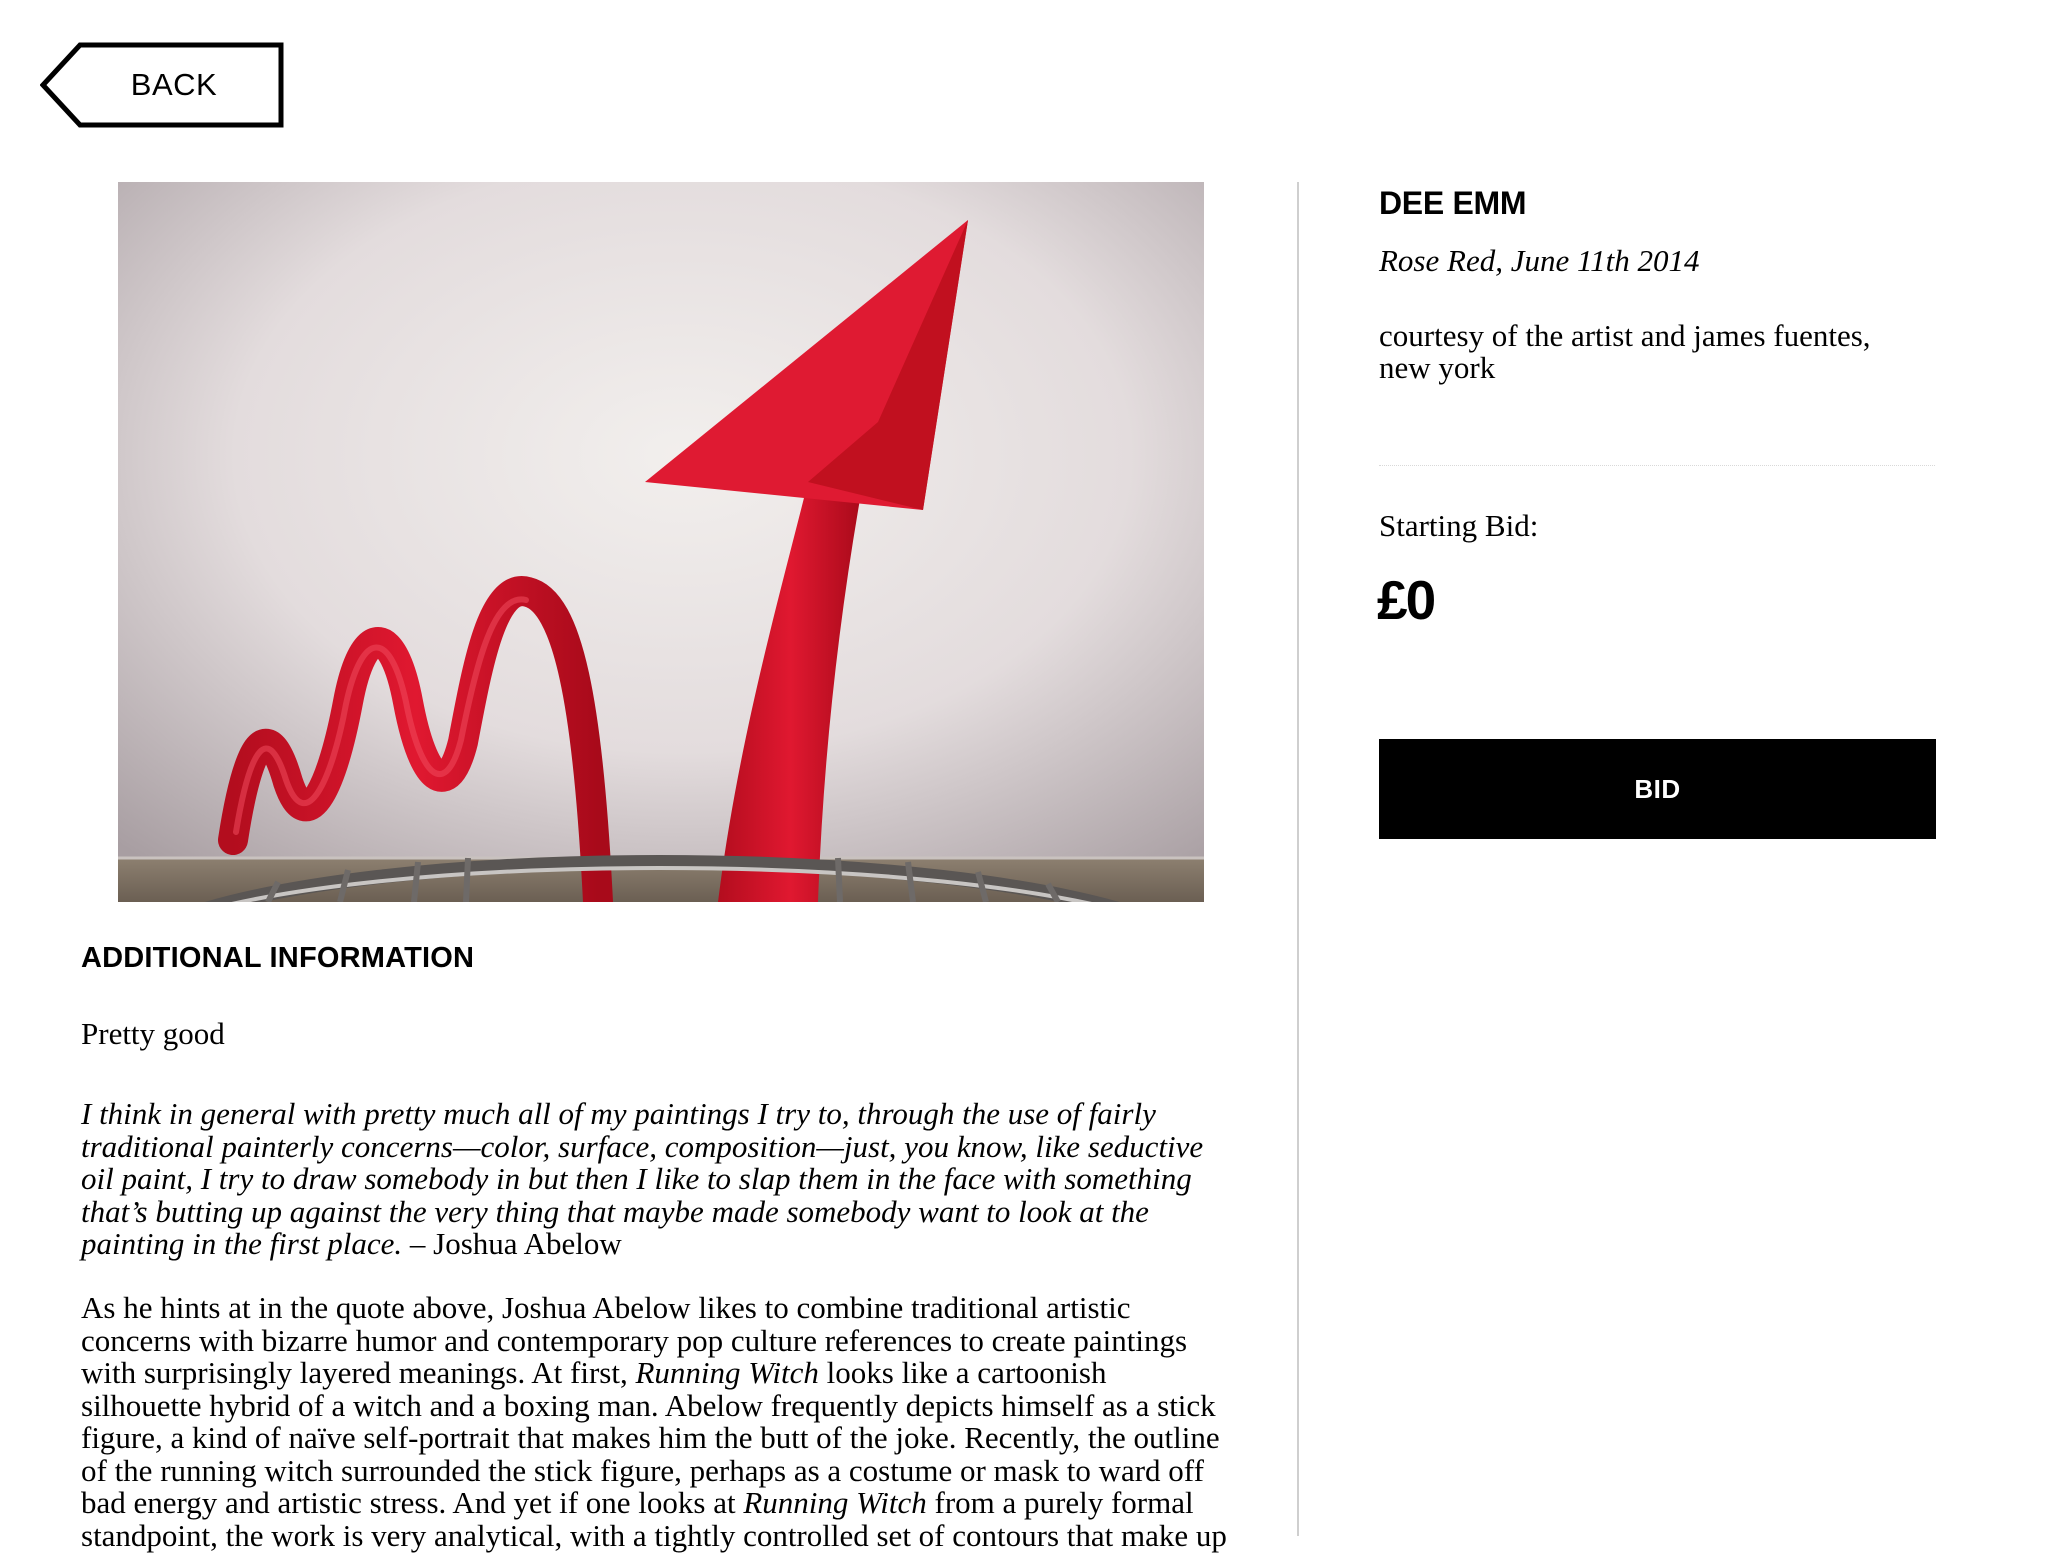 The width and height of the screenshot is (2048, 1553). Describe the element at coordinates (1453, 203) in the screenshot. I see `artist-name: DEE EMM` at that location.